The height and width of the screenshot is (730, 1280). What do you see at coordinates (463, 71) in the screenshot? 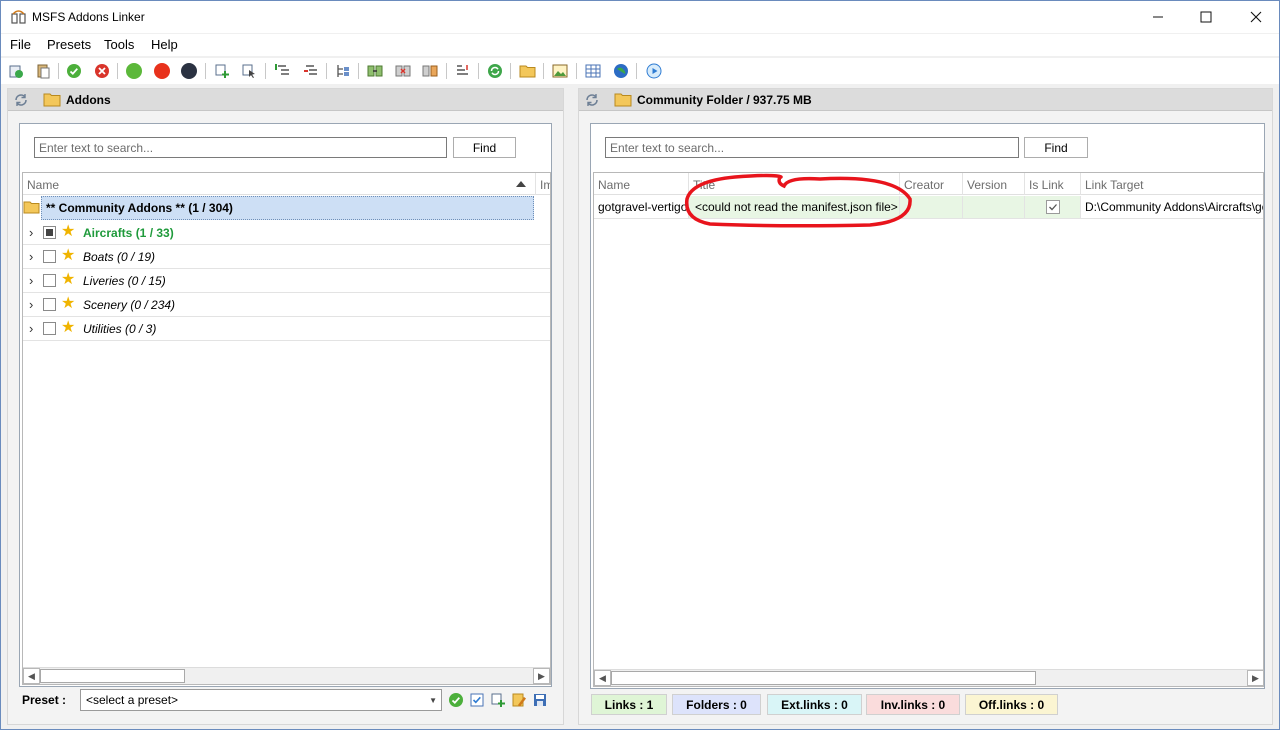
I see `sort-icon` at bounding box center [463, 71].